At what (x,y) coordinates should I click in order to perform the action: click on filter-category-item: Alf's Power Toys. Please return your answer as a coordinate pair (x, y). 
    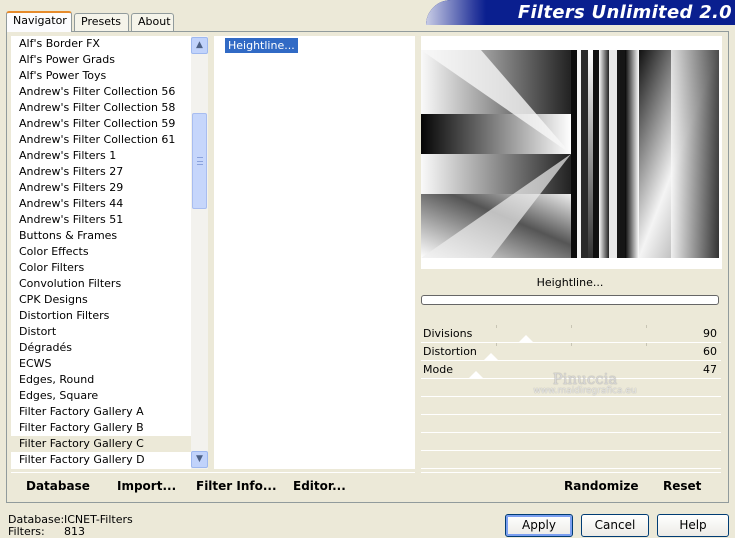
    Looking at the image, I should click on (101, 76).